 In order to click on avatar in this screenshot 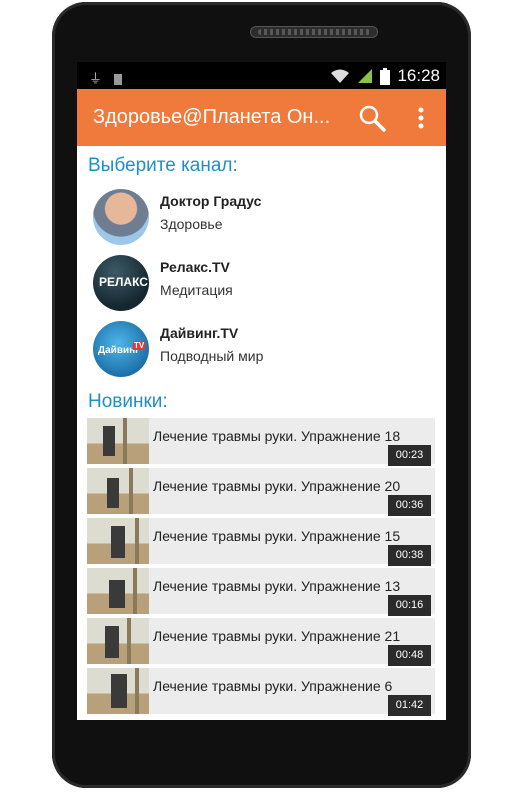, I will do `click(121, 217)`.